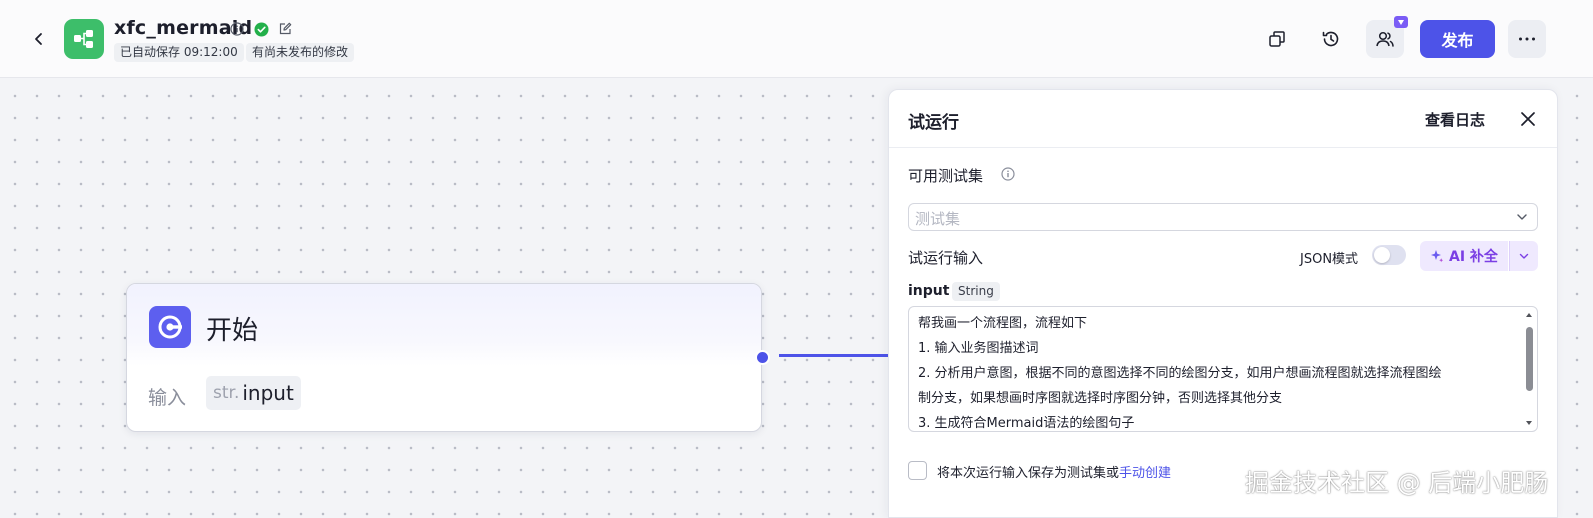  I want to click on start-node: 开始 输入 str. input, so click(444, 357).